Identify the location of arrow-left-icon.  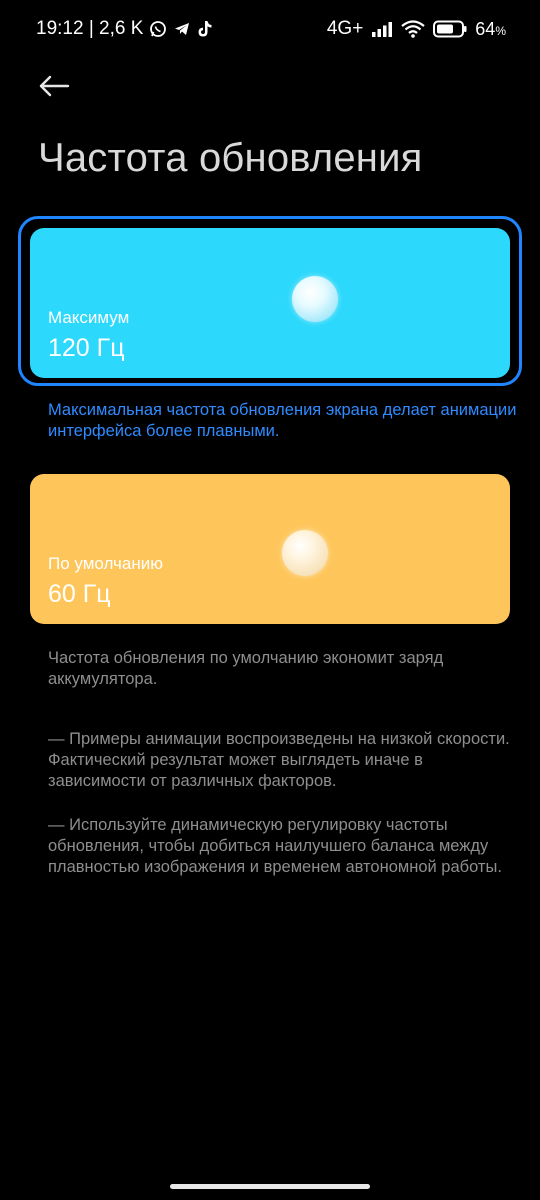
(54, 86).